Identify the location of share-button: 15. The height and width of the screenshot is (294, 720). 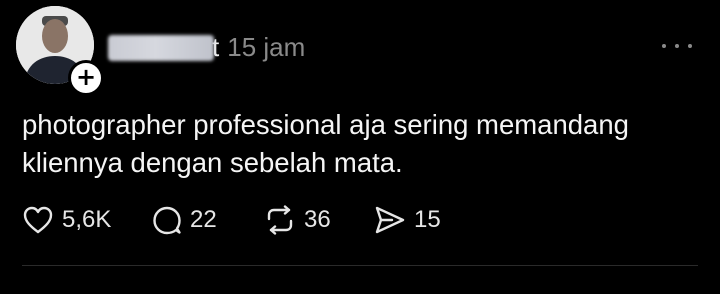
(414, 220).